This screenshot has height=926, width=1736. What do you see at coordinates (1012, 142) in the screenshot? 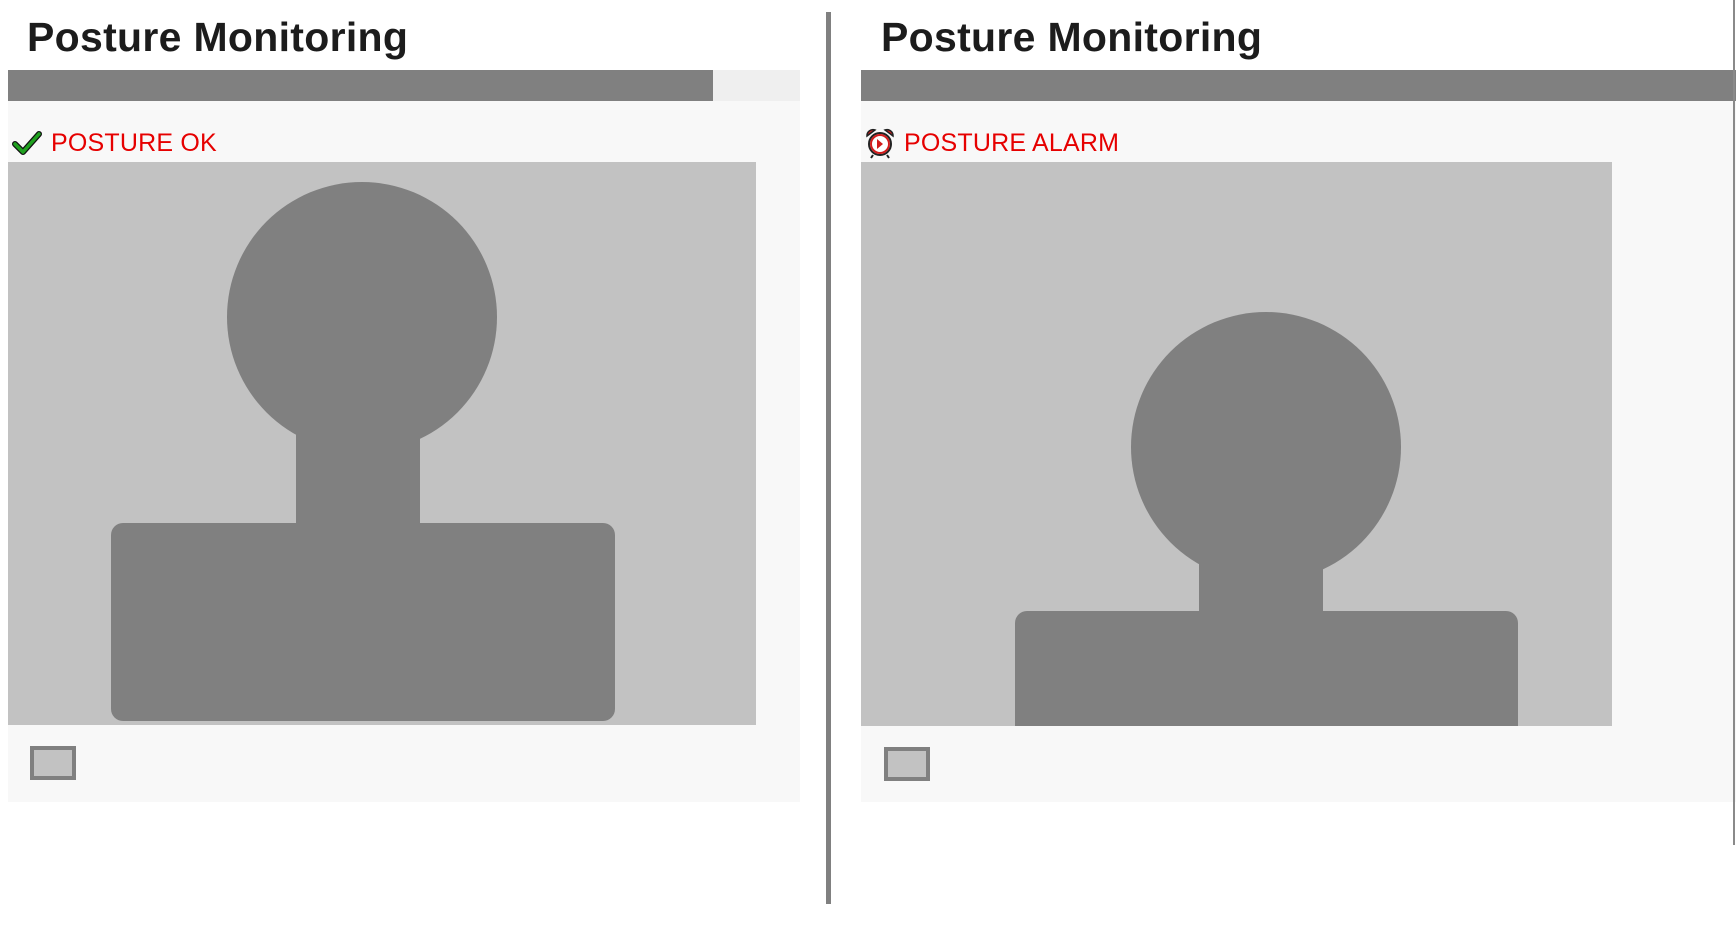
I see `posture-status-text: POSTURE ALARM` at bounding box center [1012, 142].